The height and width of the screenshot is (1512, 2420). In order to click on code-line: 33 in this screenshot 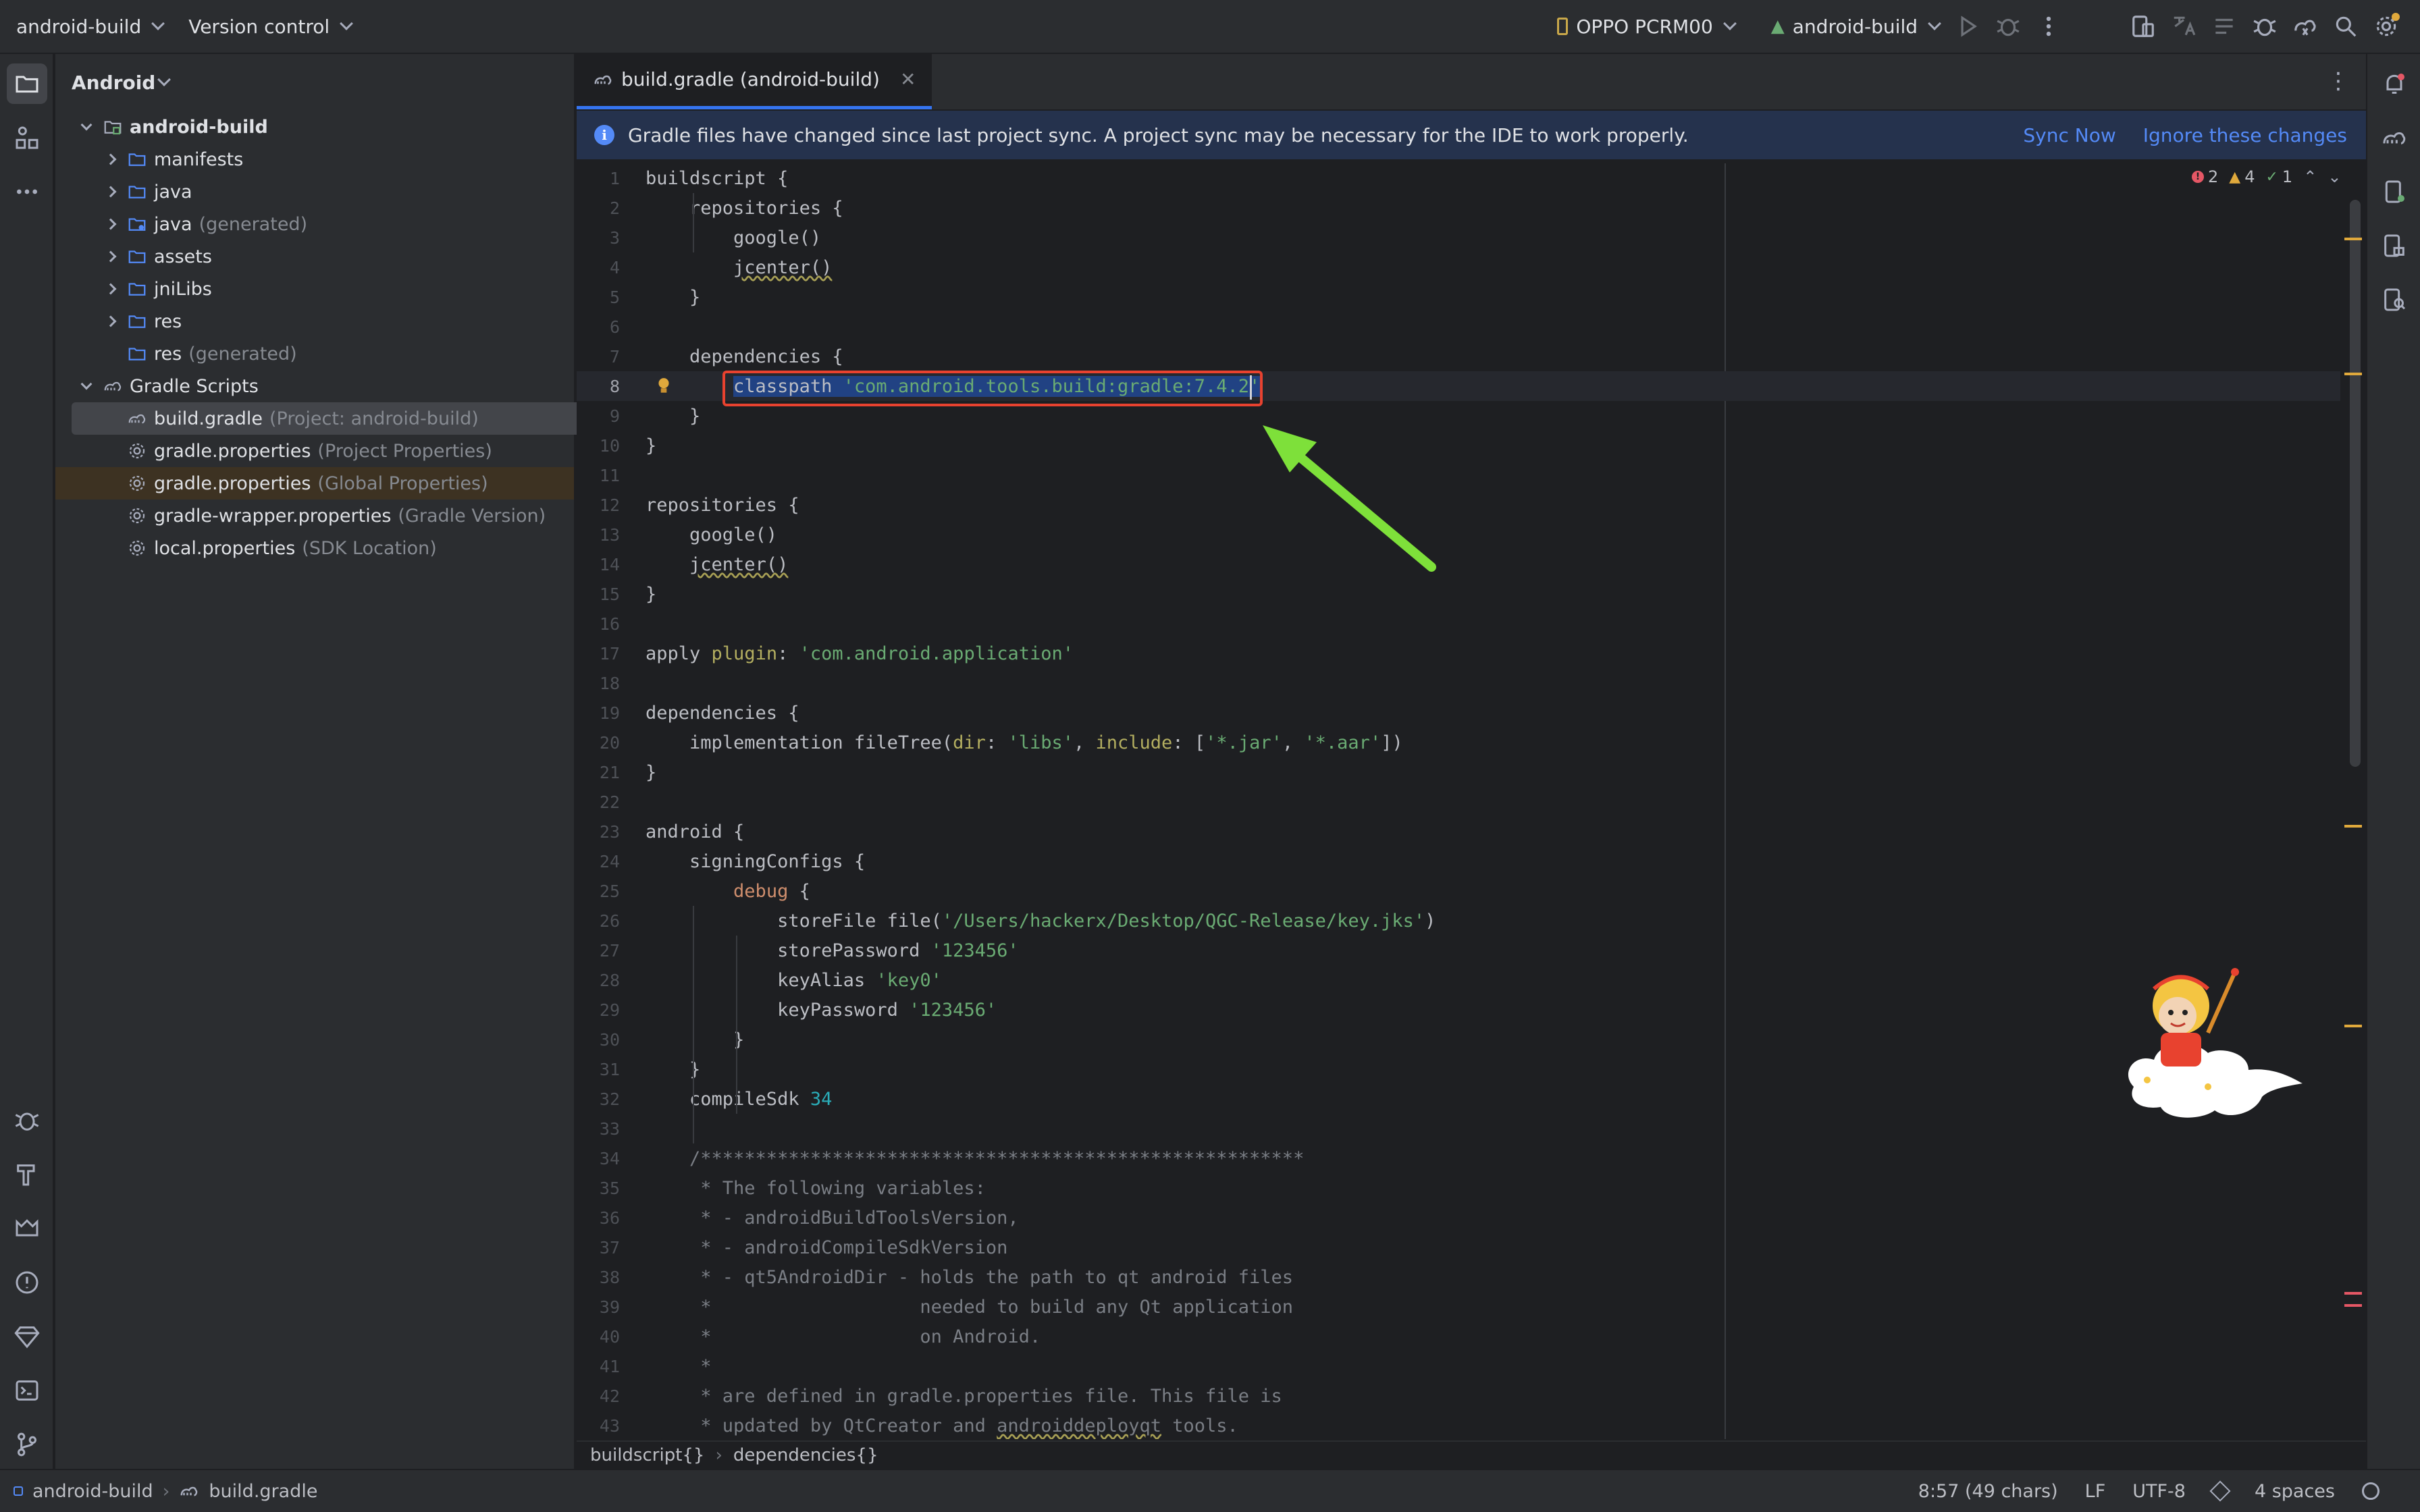, I will do `click(1458, 1128)`.